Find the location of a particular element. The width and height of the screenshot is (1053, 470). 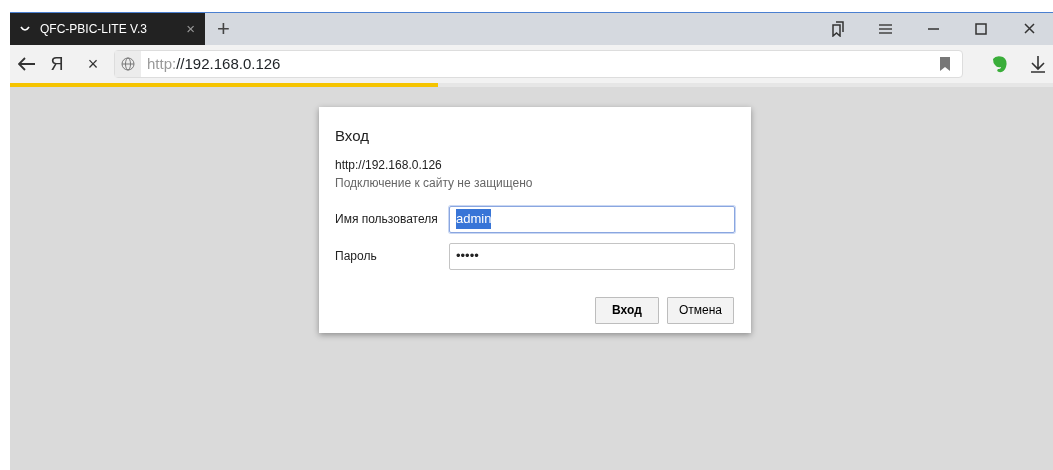

new-tab-button: + is located at coordinates (223, 29).